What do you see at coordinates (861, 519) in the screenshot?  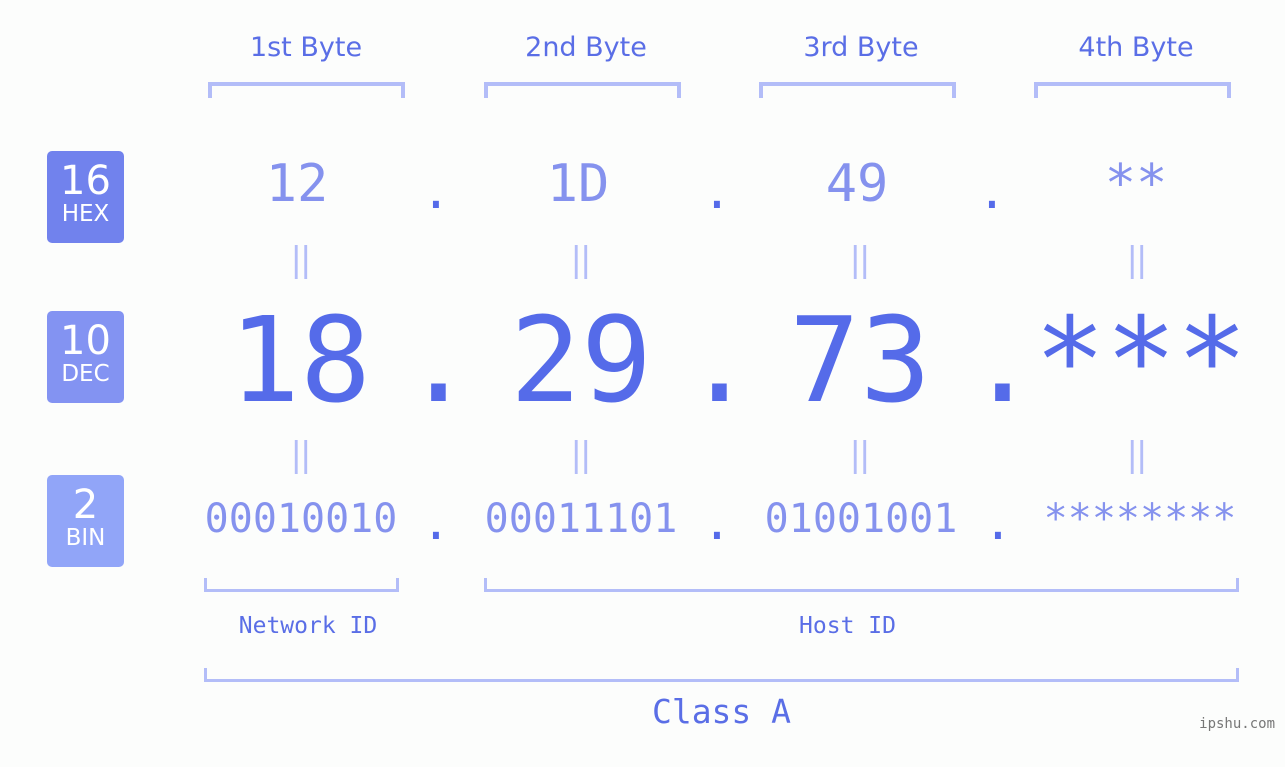 I see `bin-byte-3: 01001001` at bounding box center [861, 519].